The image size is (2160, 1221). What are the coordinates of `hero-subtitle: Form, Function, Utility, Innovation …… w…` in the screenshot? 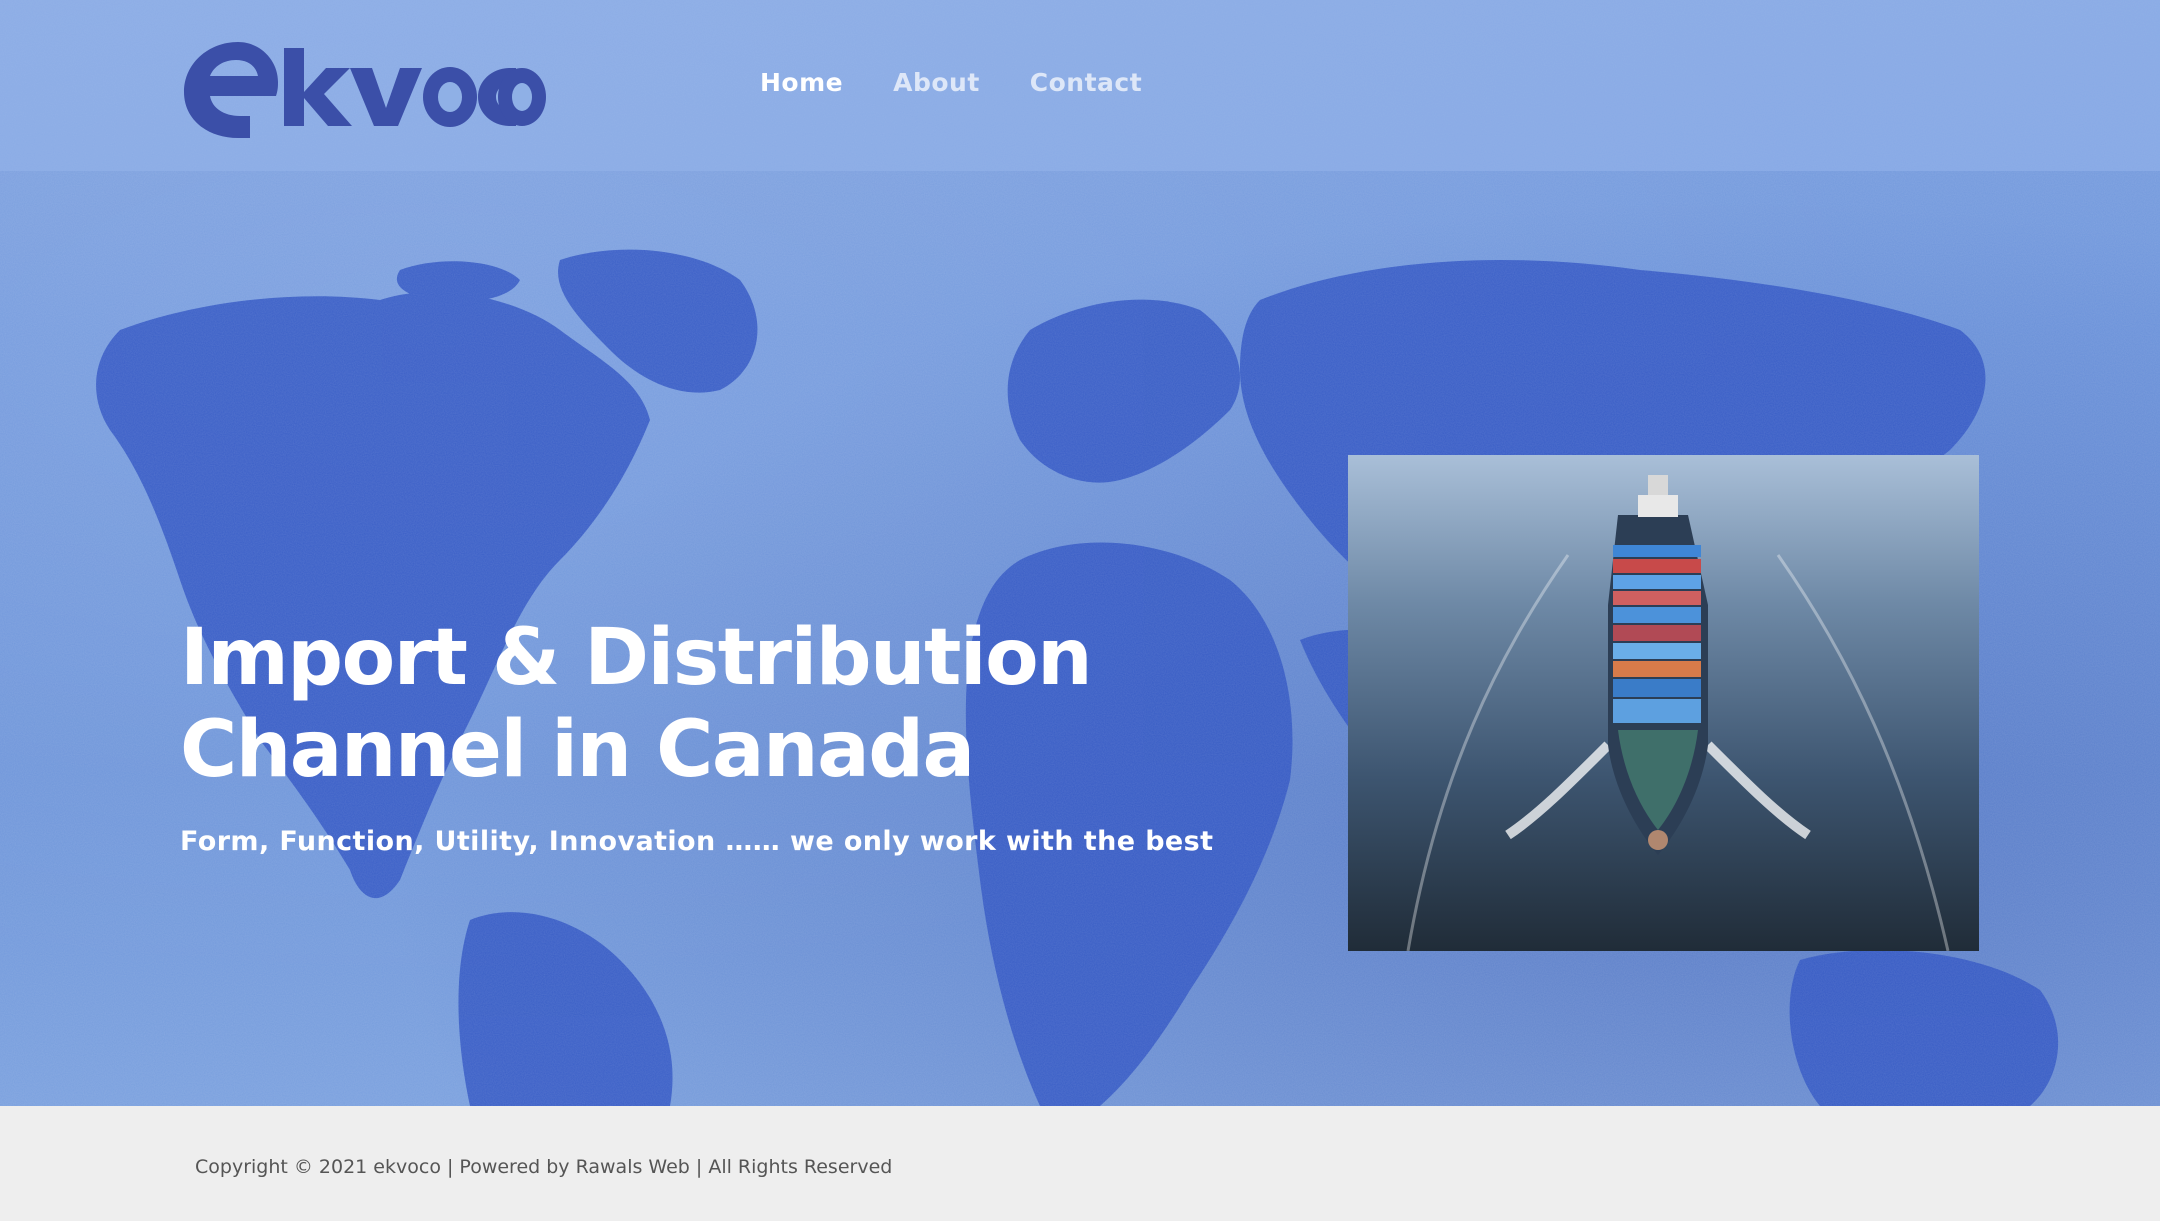 It's located at (697, 841).